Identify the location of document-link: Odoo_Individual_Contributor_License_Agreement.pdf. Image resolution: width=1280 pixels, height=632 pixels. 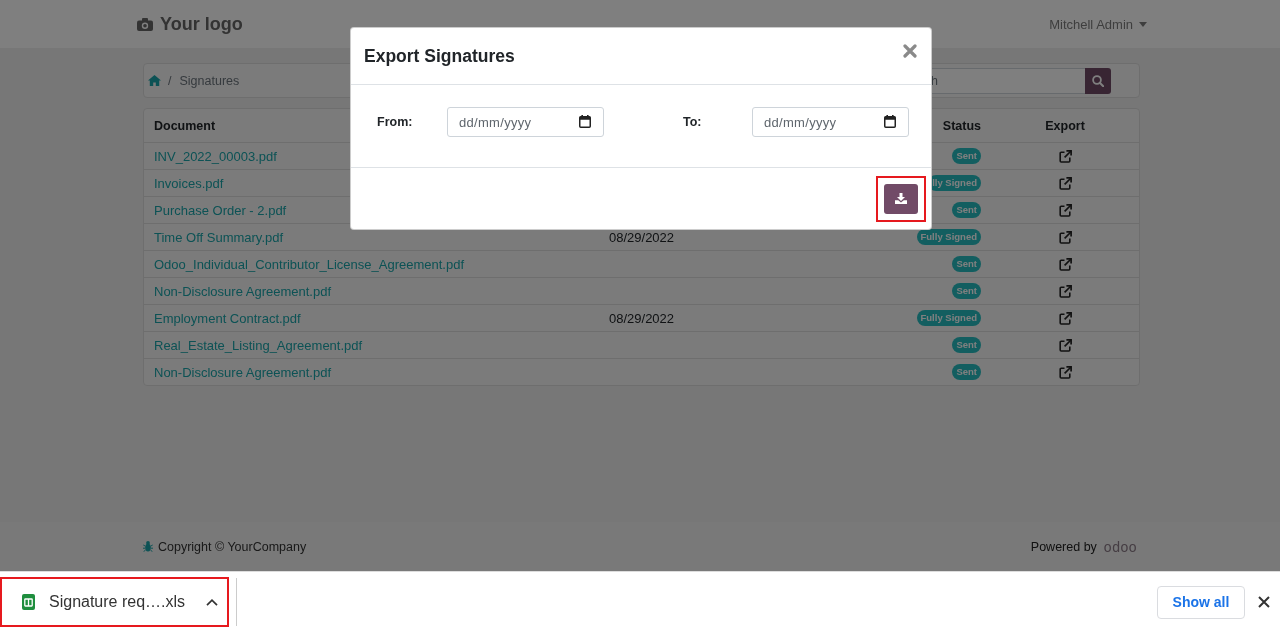
(309, 264).